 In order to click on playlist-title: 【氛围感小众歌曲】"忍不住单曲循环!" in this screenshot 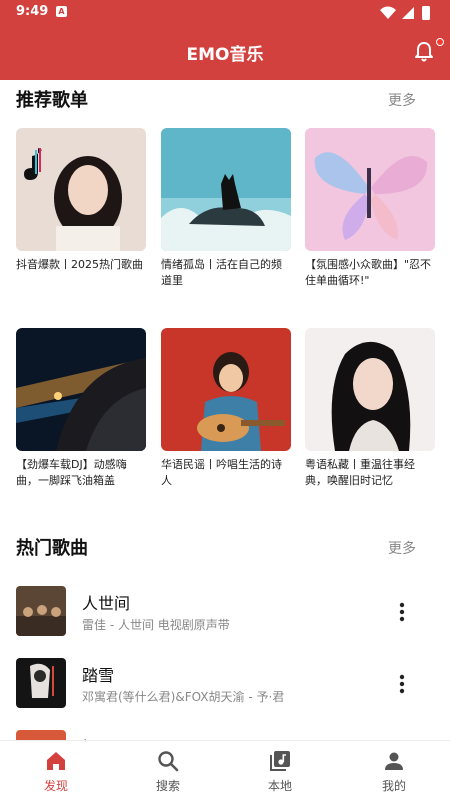, I will do `click(368, 272)`.